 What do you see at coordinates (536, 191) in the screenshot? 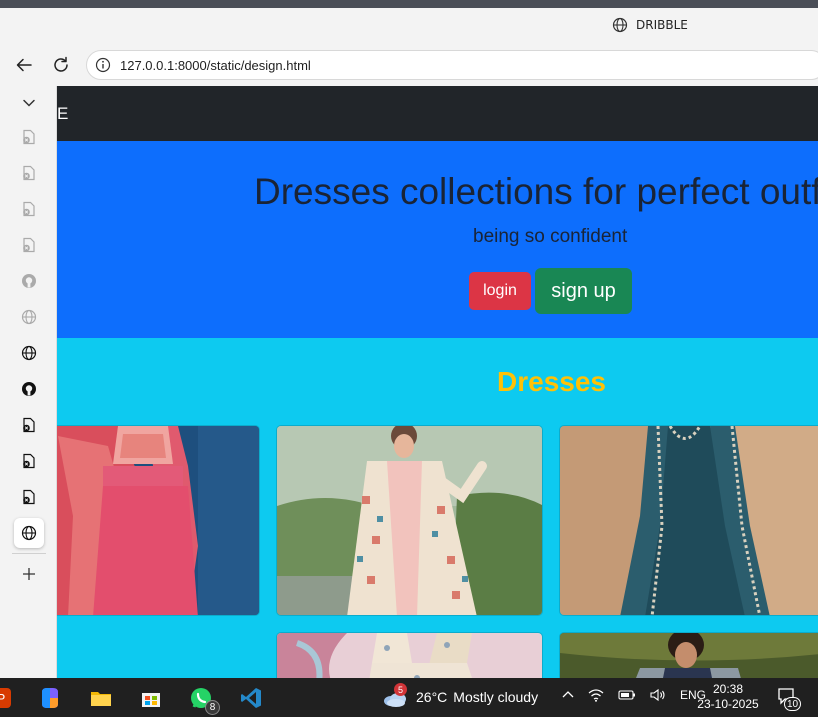
I see `hero-title: Dresses collections for perfect outfit` at bounding box center [536, 191].